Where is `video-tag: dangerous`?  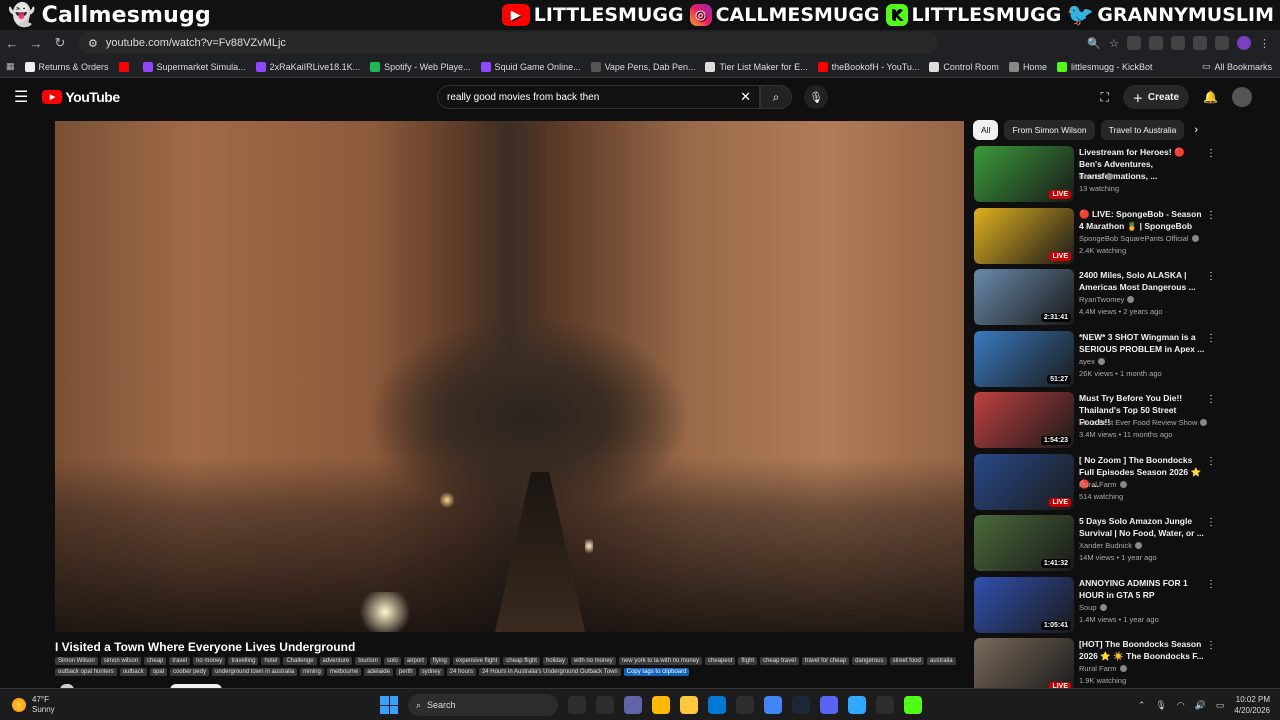 video-tag: dangerous is located at coordinates (869, 661).